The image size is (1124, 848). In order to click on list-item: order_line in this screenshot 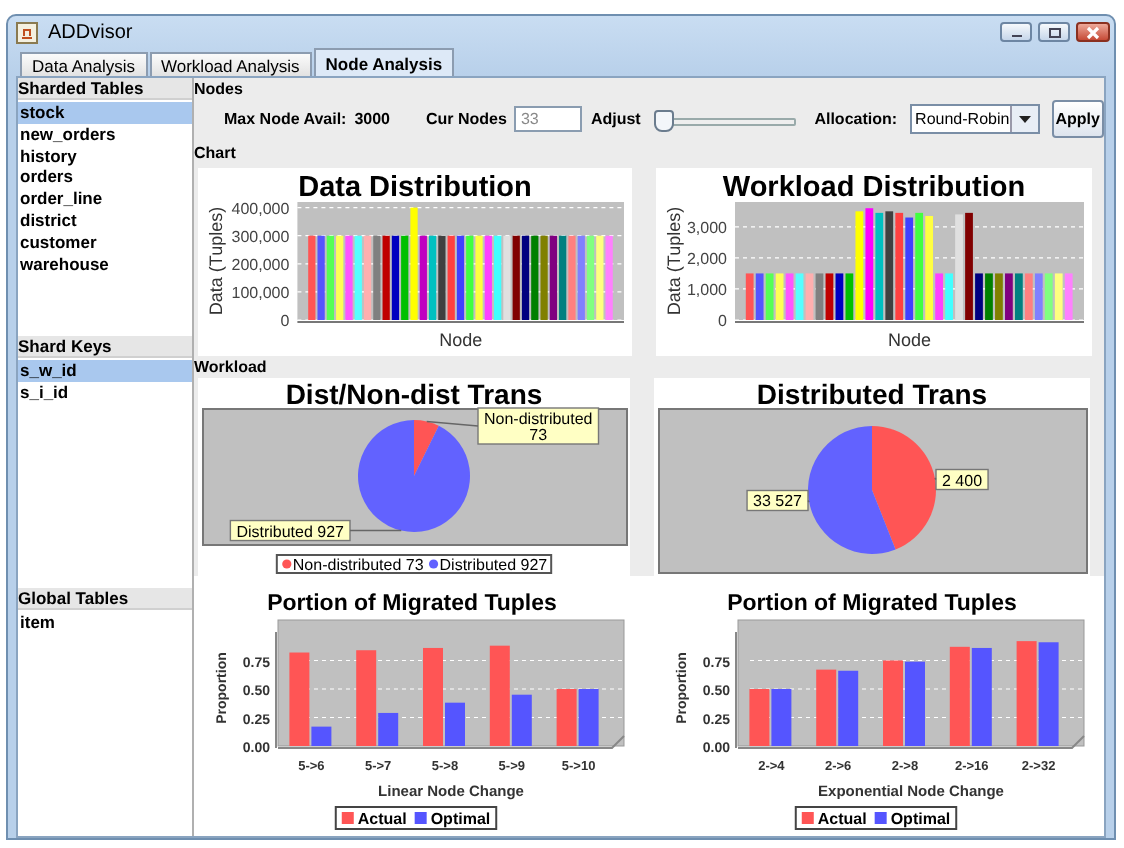, I will do `click(105, 199)`.